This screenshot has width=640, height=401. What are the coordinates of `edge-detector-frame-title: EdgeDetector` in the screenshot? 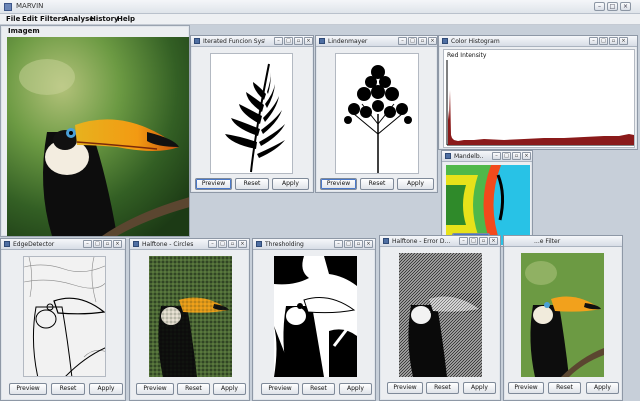 It's located at (34, 244).